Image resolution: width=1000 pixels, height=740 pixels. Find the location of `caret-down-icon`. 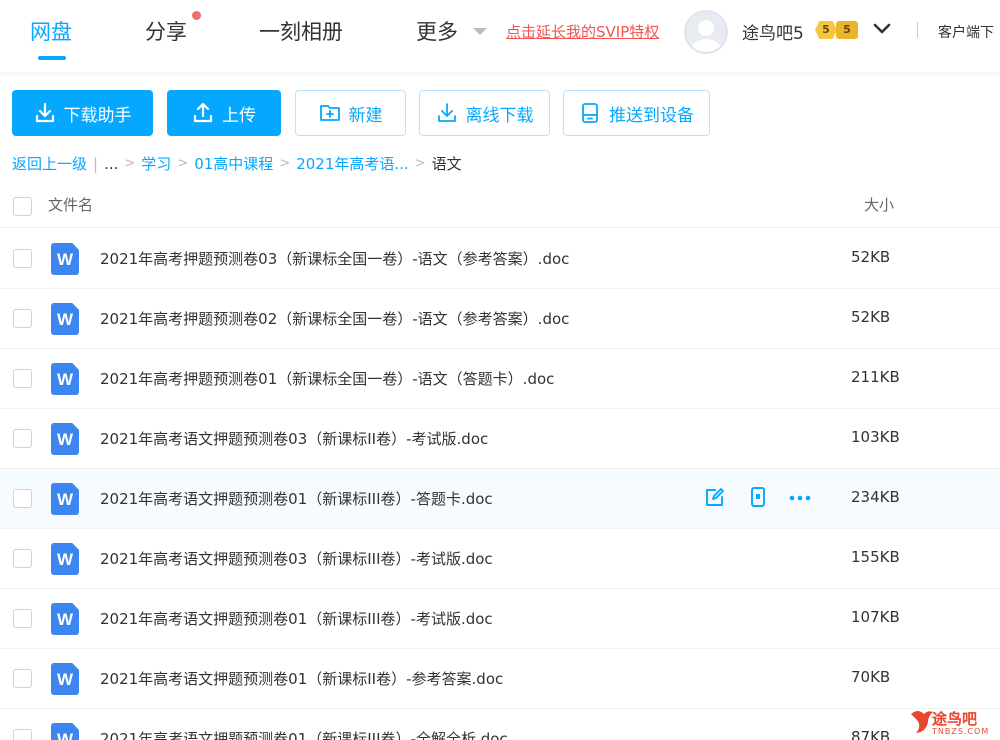

caret-down-icon is located at coordinates (480, 31).